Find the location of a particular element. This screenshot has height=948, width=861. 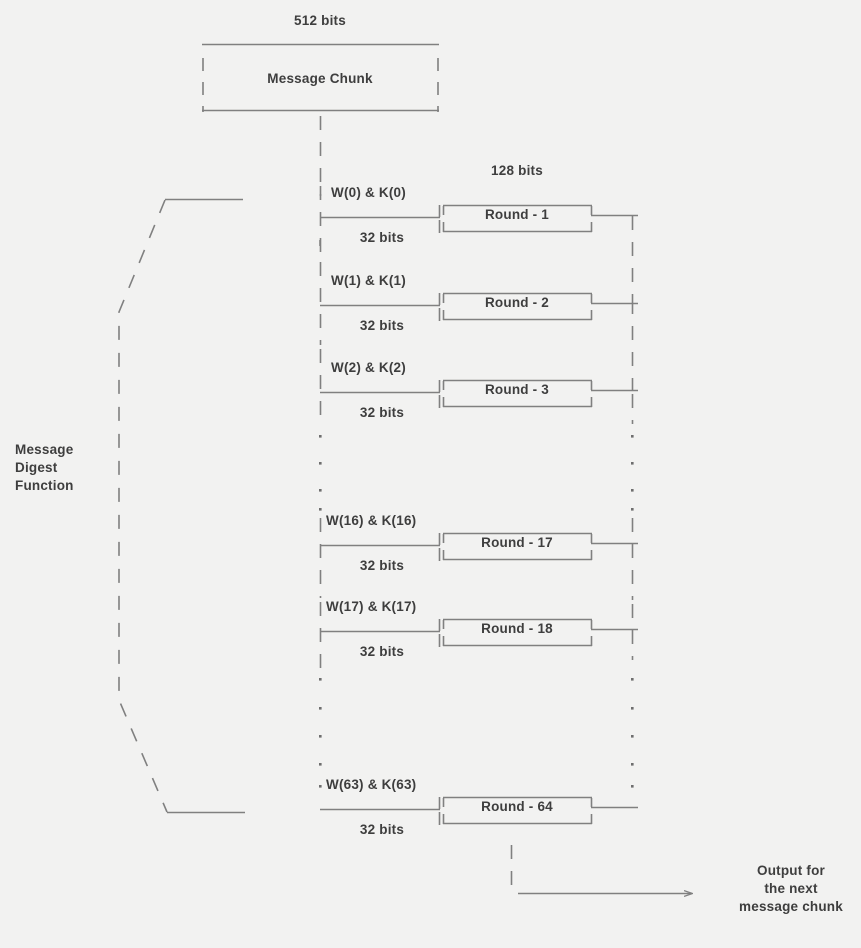

round-input-label-18: W(17) & K(17) is located at coordinates (371, 606).